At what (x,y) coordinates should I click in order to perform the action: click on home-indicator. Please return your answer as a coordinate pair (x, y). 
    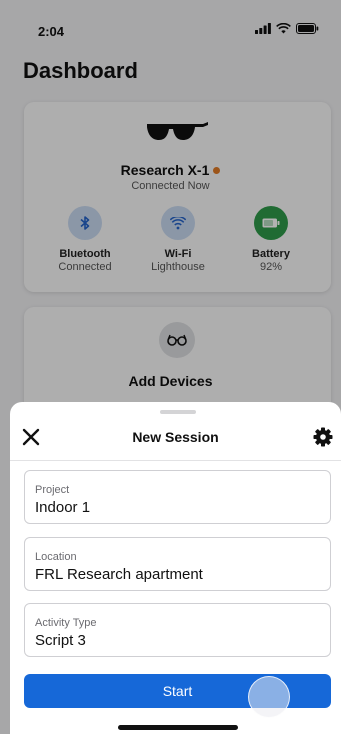
    Looking at the image, I should click on (178, 727).